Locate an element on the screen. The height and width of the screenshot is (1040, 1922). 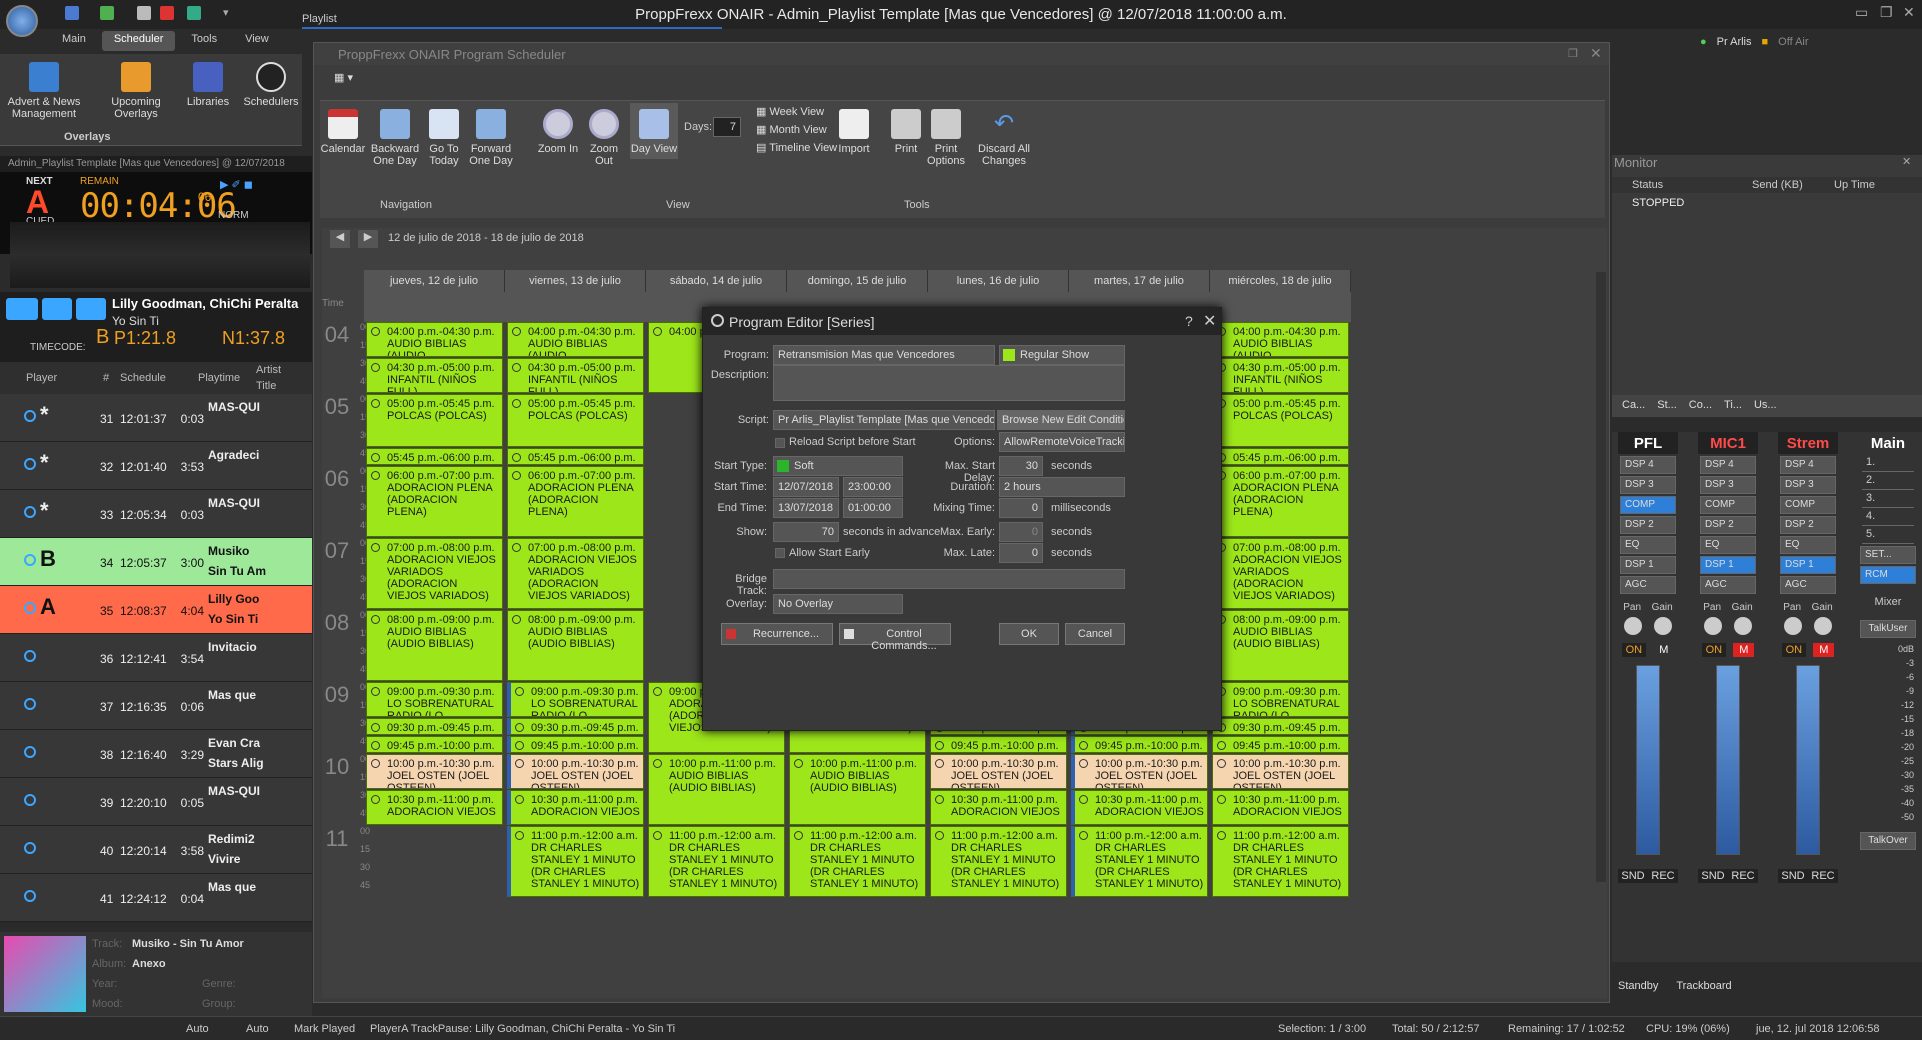
dsp-button: EQ is located at coordinates (1808, 545).